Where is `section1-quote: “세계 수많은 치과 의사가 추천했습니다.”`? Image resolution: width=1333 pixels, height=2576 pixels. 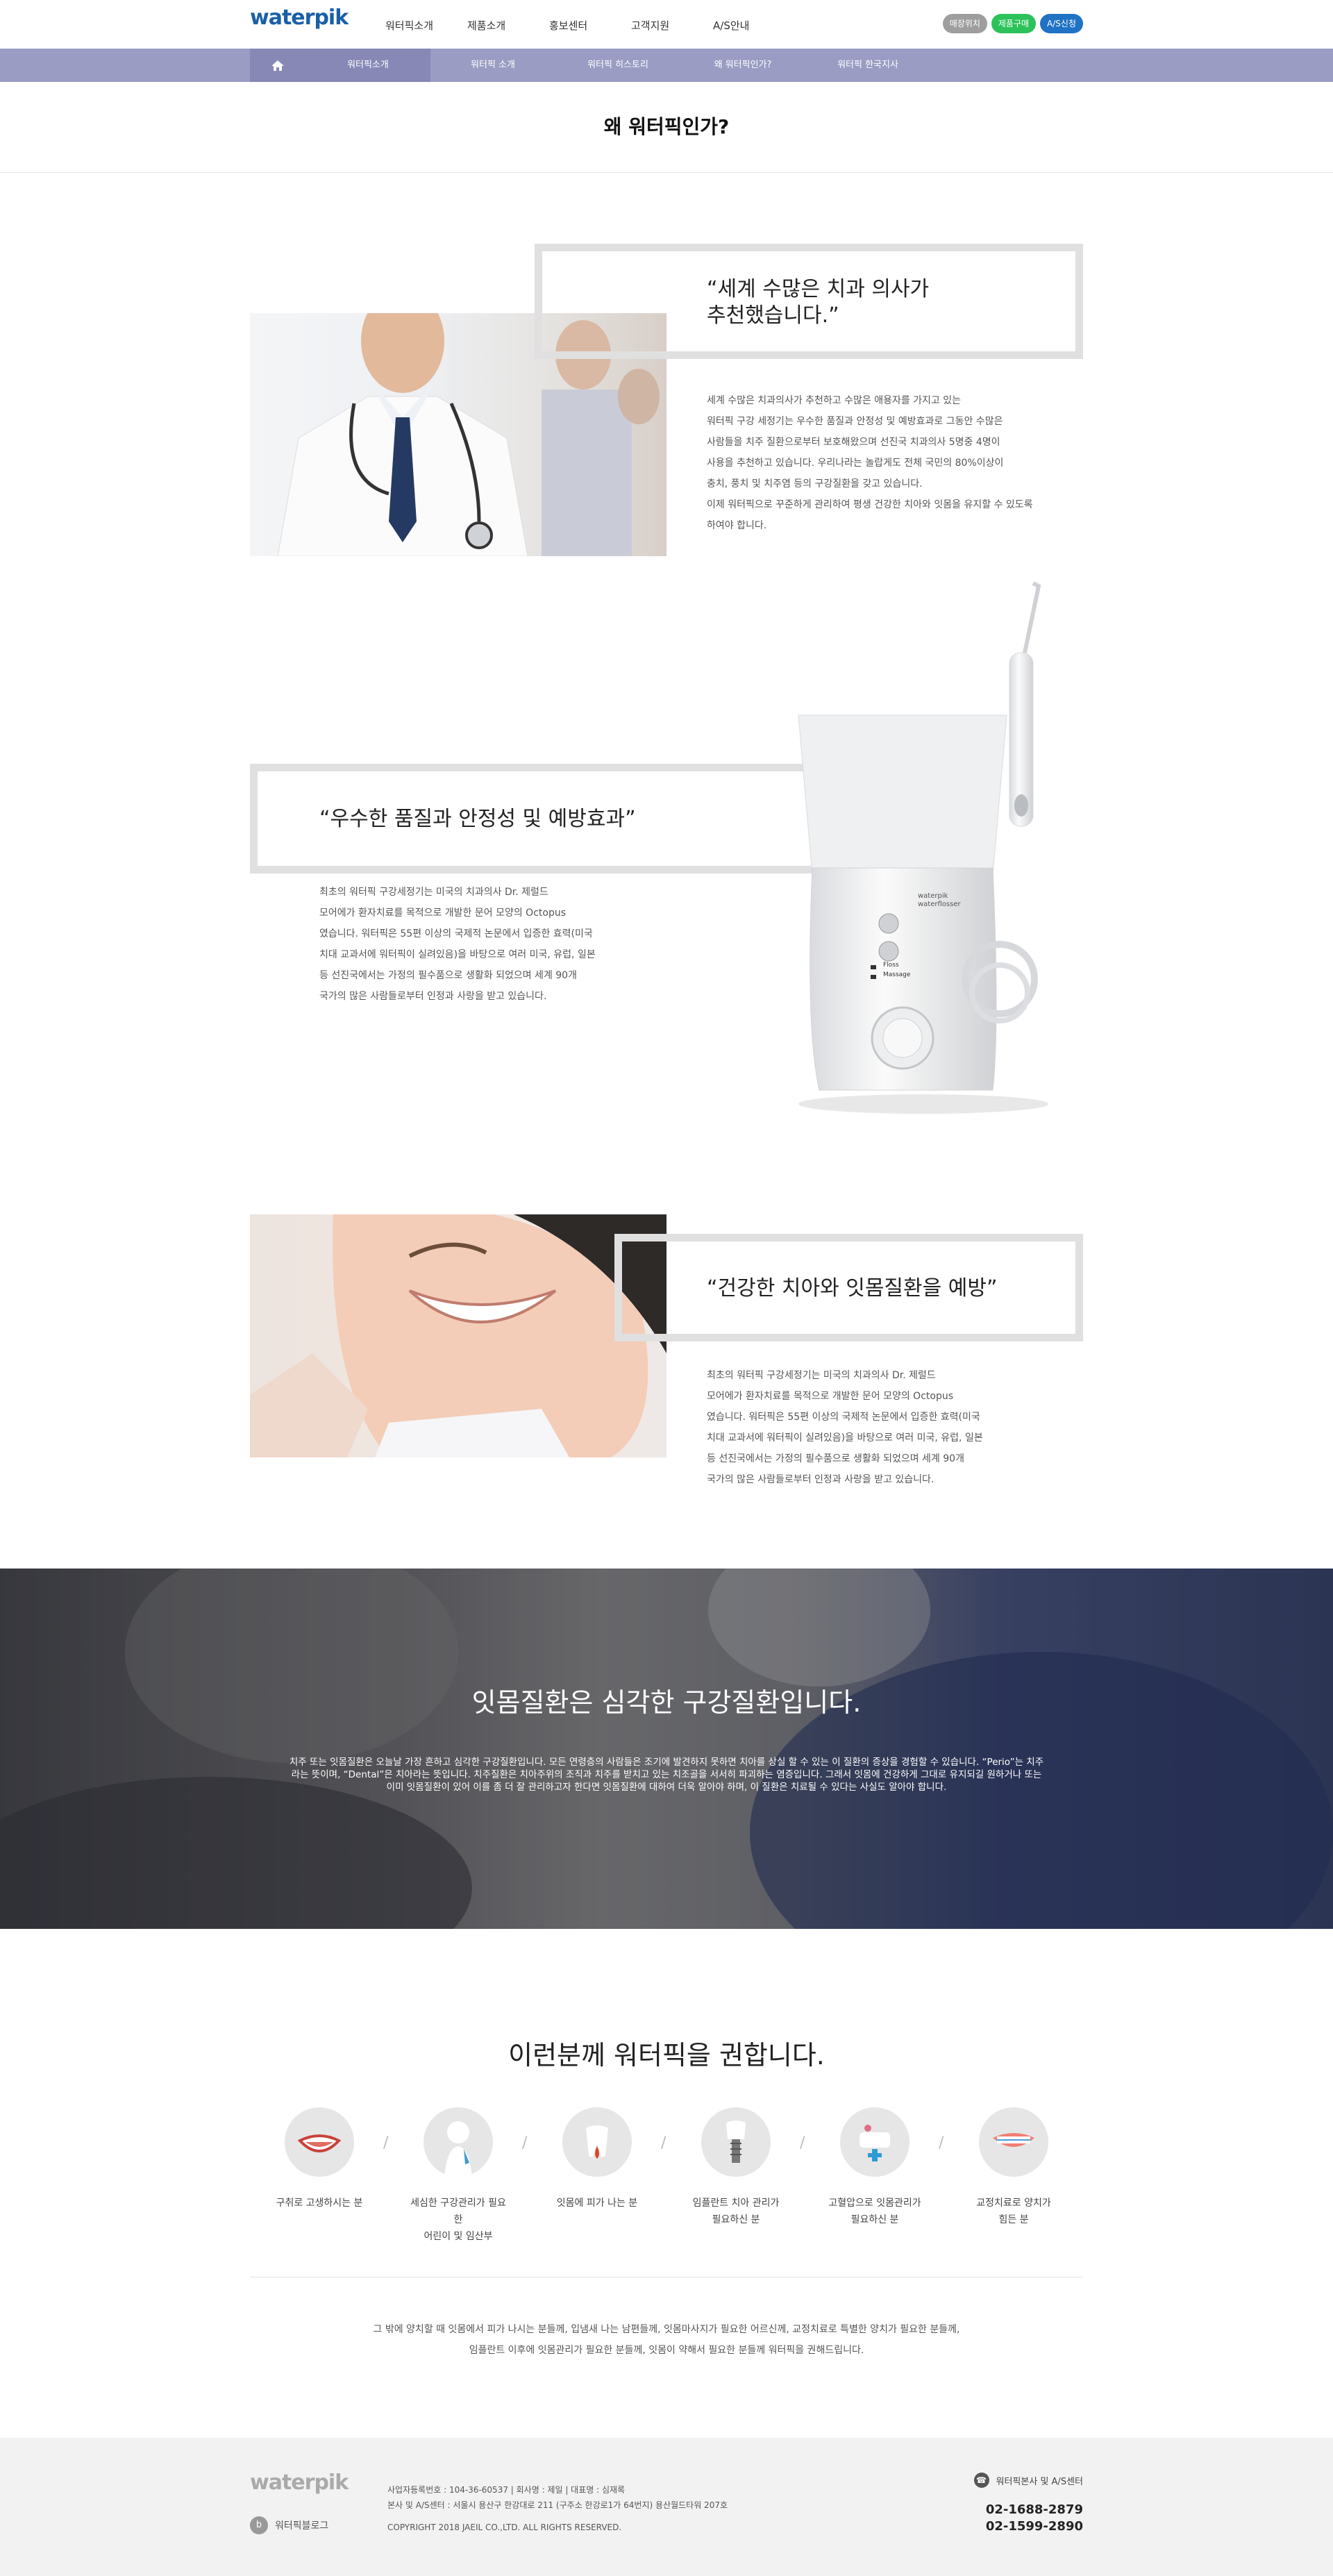
section1-quote: “세계 수많은 치과 의사가 추천했습니다.” is located at coordinates (818, 302).